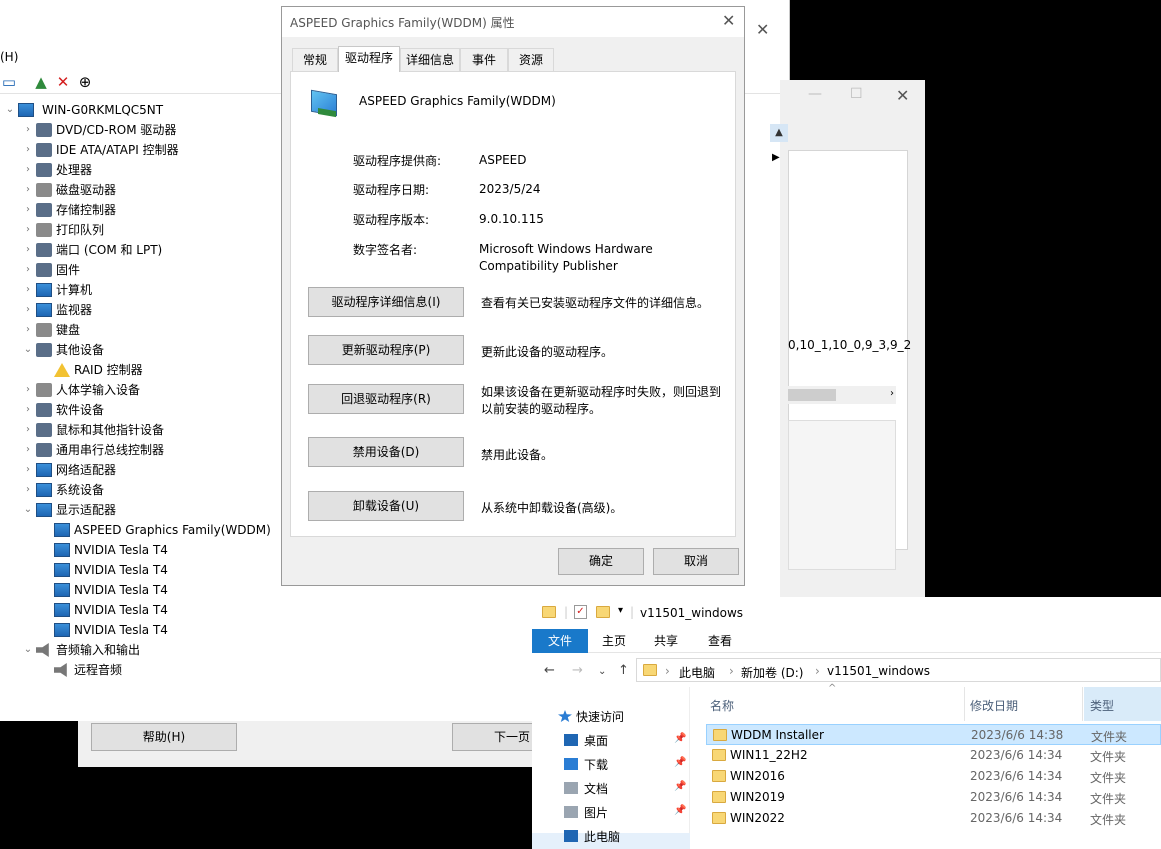  What do you see at coordinates (596, 812) in the screenshot?
I see `nav-item-label: 图片` at bounding box center [596, 812].